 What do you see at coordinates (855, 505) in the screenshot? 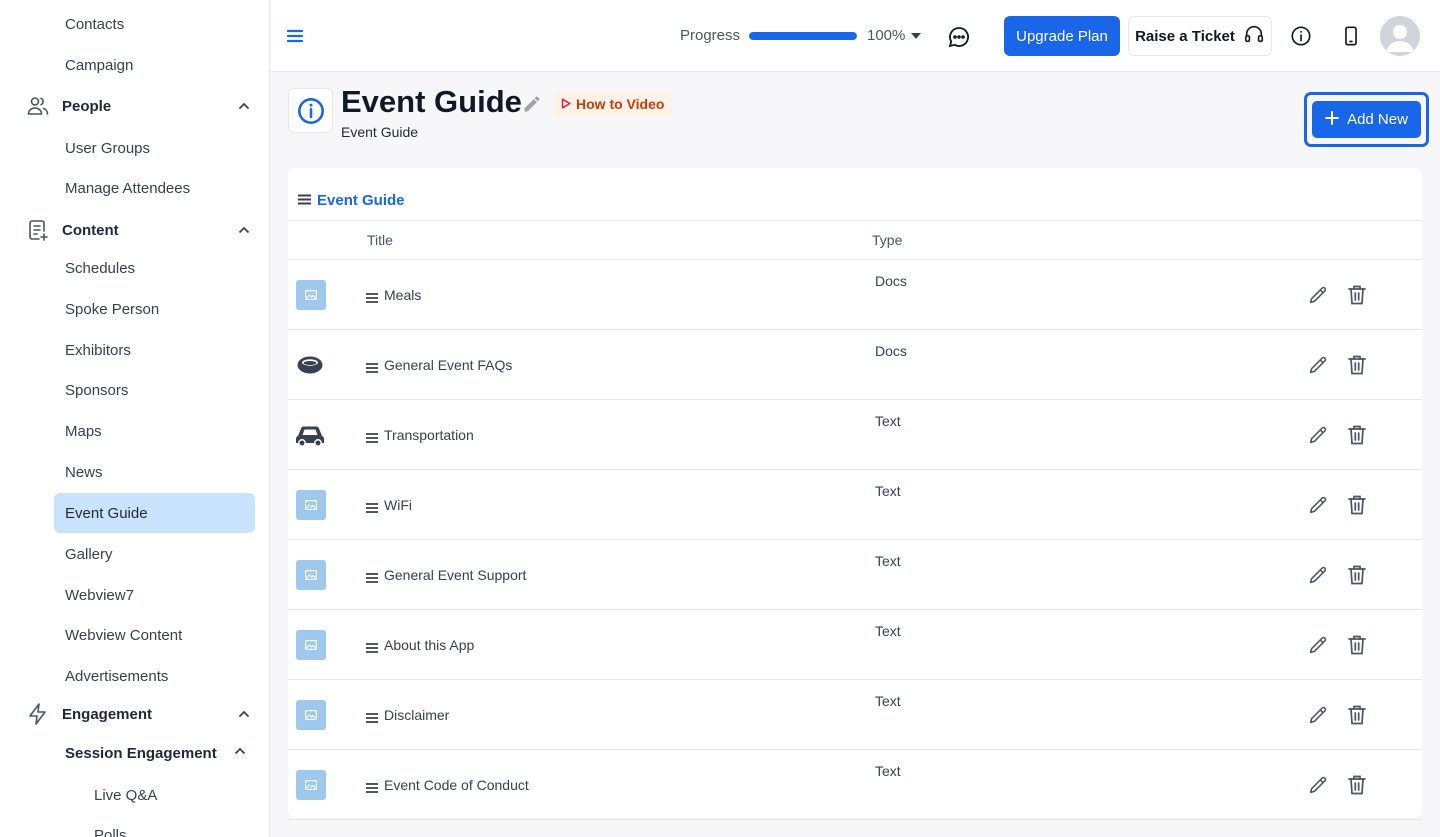
I see `table-row: WiFi Text` at bounding box center [855, 505].